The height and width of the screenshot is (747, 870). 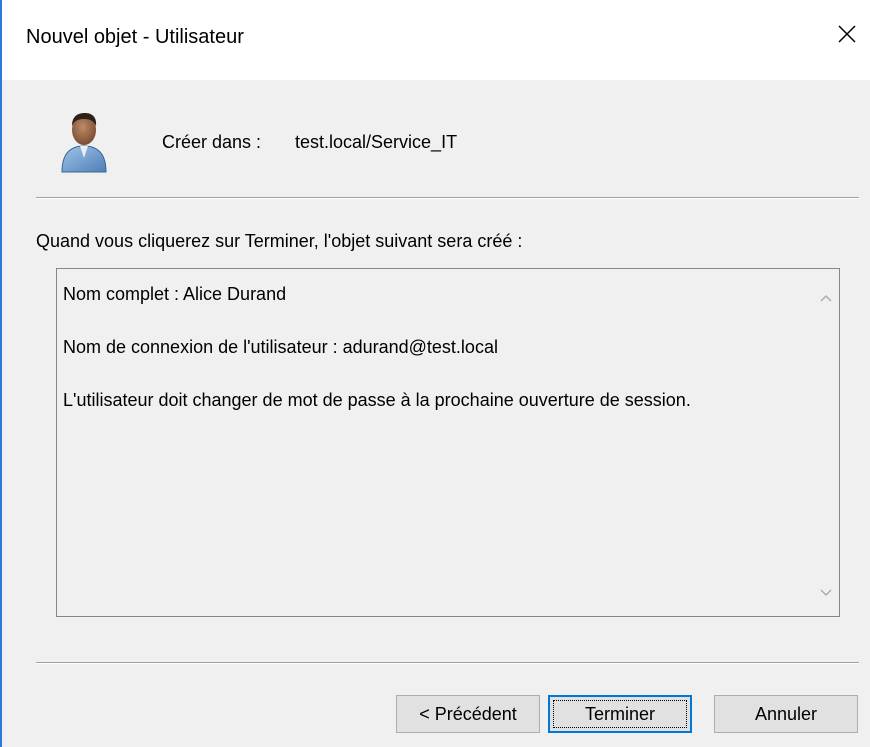 What do you see at coordinates (447, 198) in the screenshot?
I see `header-separator` at bounding box center [447, 198].